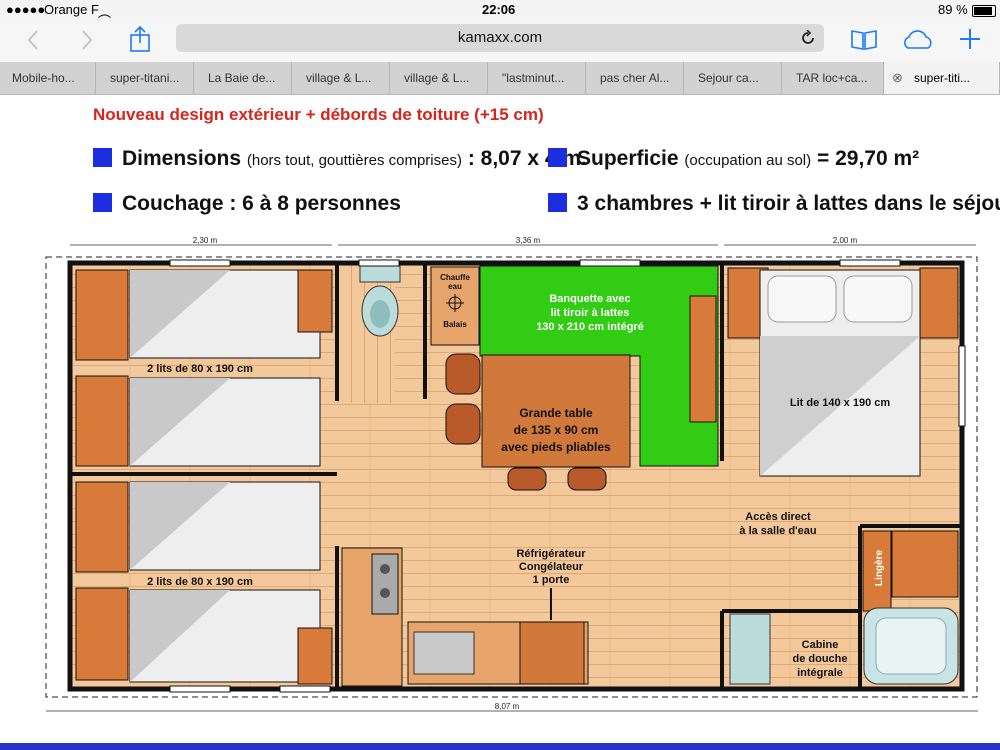 The width and height of the screenshot is (1000, 750). I want to click on new-tab-icon, so click(970, 39).